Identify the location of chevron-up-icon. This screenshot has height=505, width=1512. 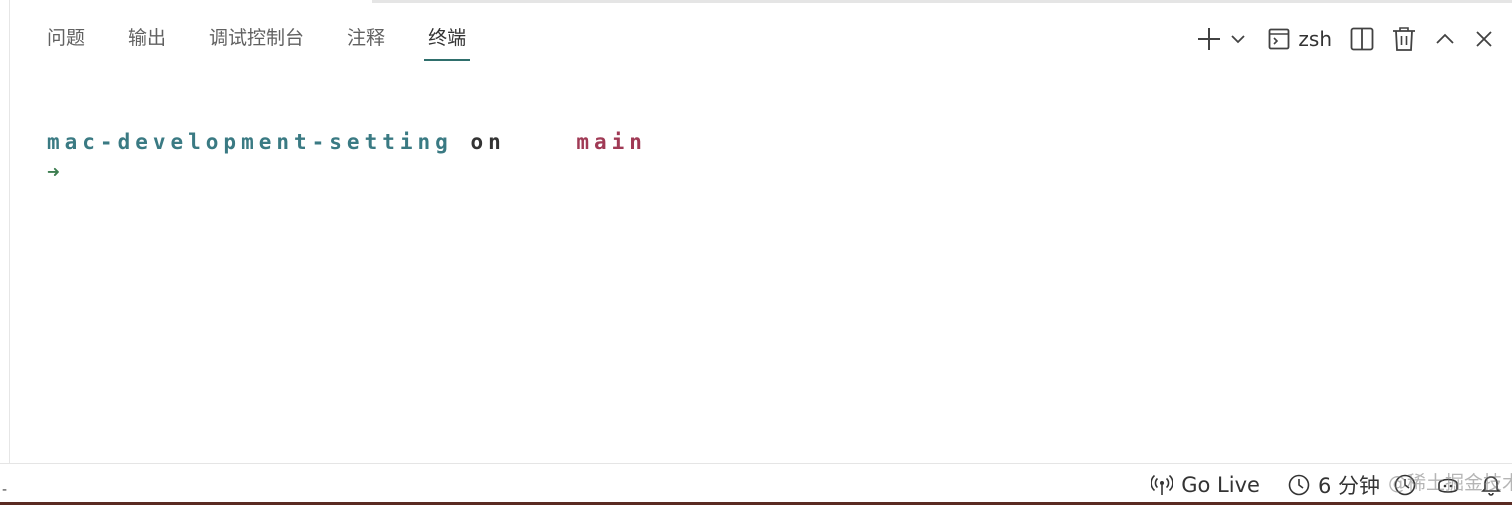
(1445, 38).